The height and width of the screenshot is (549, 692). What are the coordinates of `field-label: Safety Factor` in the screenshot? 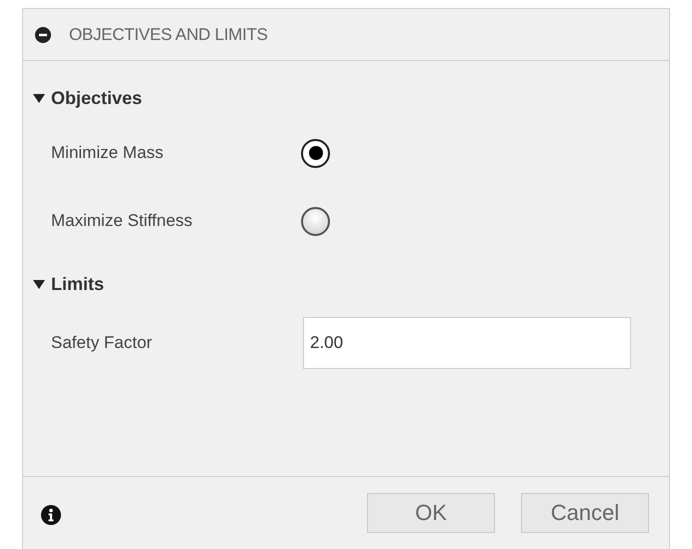 It's located at (102, 343).